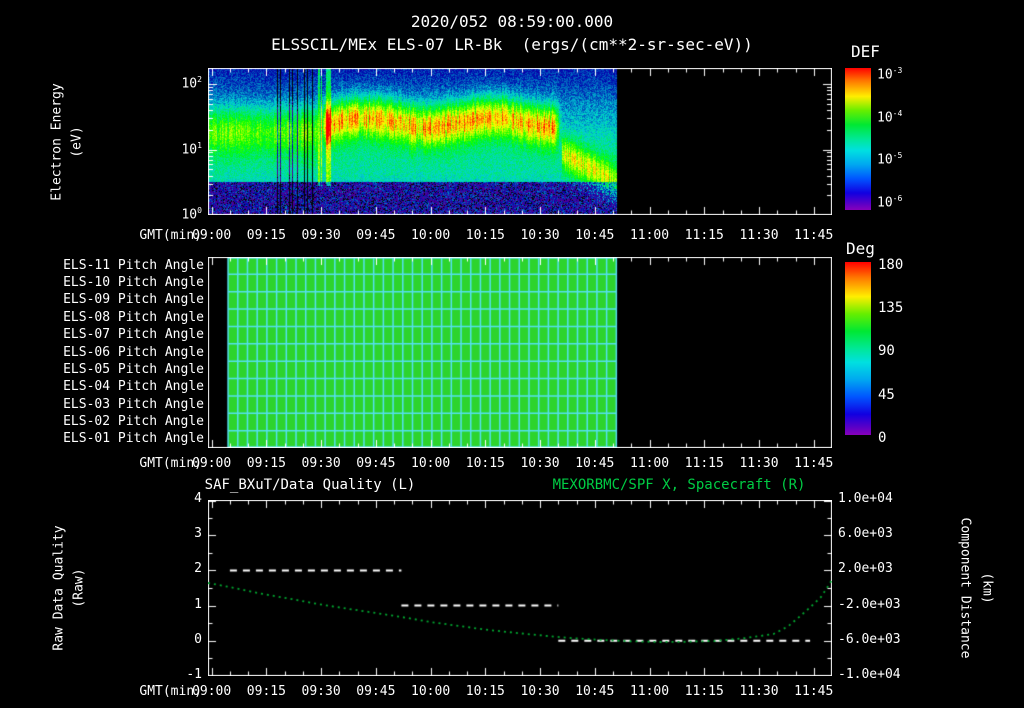 The height and width of the screenshot is (708, 1024). I want to click on distance-ylabel-units: (km), so click(987, 588).